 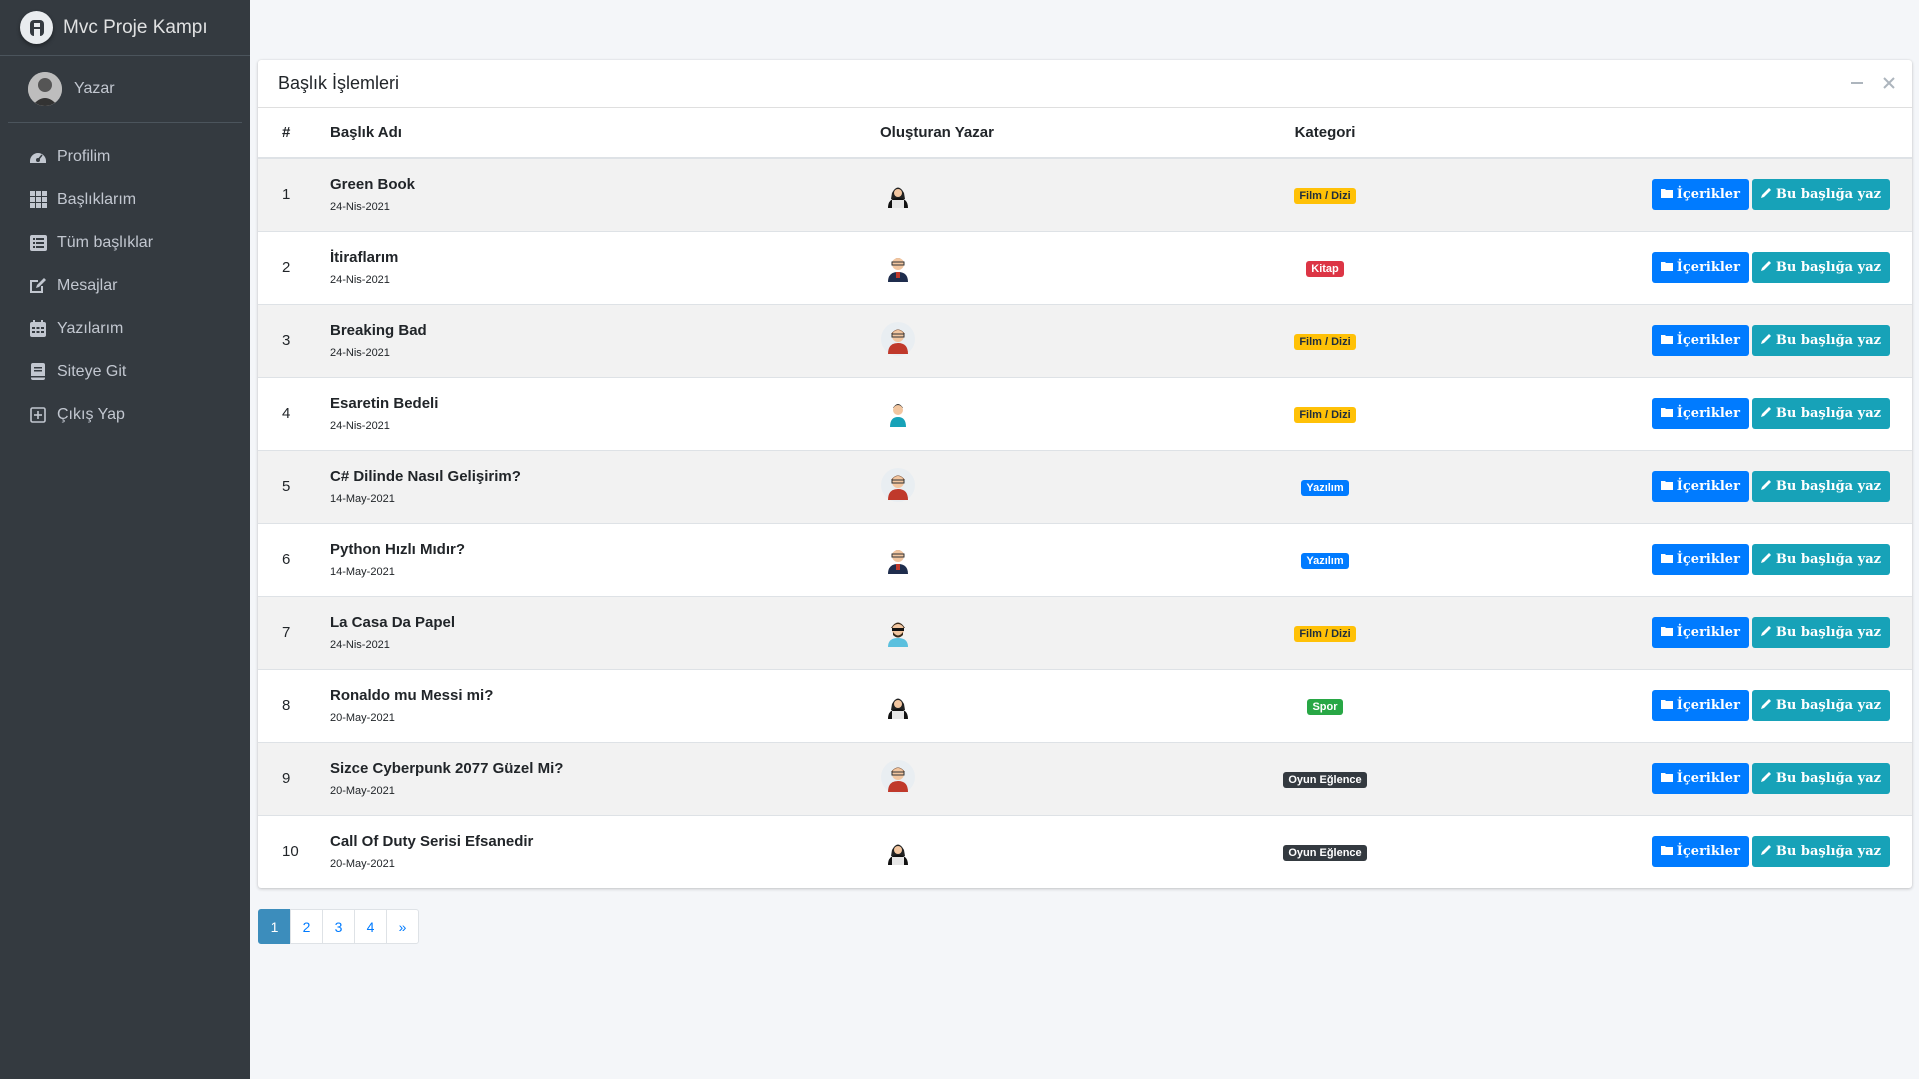 What do you see at coordinates (937, 132) in the screenshot?
I see `header-author: Oluşturan Yazar` at bounding box center [937, 132].